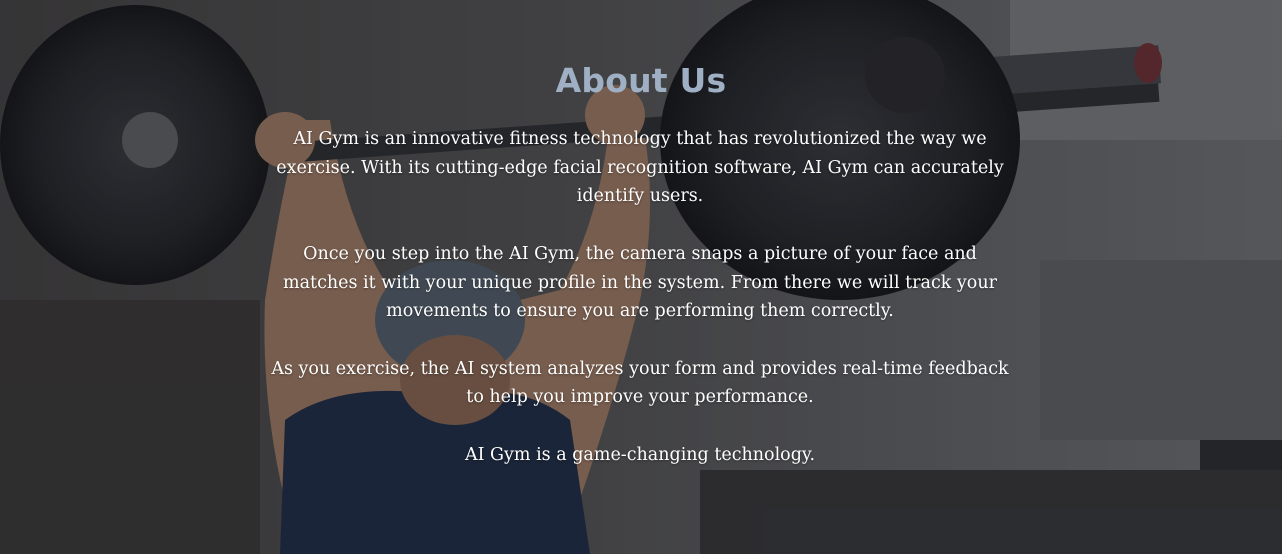 Image resolution: width=1282 pixels, height=554 pixels. I want to click on about-title: About Us, so click(641, 80).